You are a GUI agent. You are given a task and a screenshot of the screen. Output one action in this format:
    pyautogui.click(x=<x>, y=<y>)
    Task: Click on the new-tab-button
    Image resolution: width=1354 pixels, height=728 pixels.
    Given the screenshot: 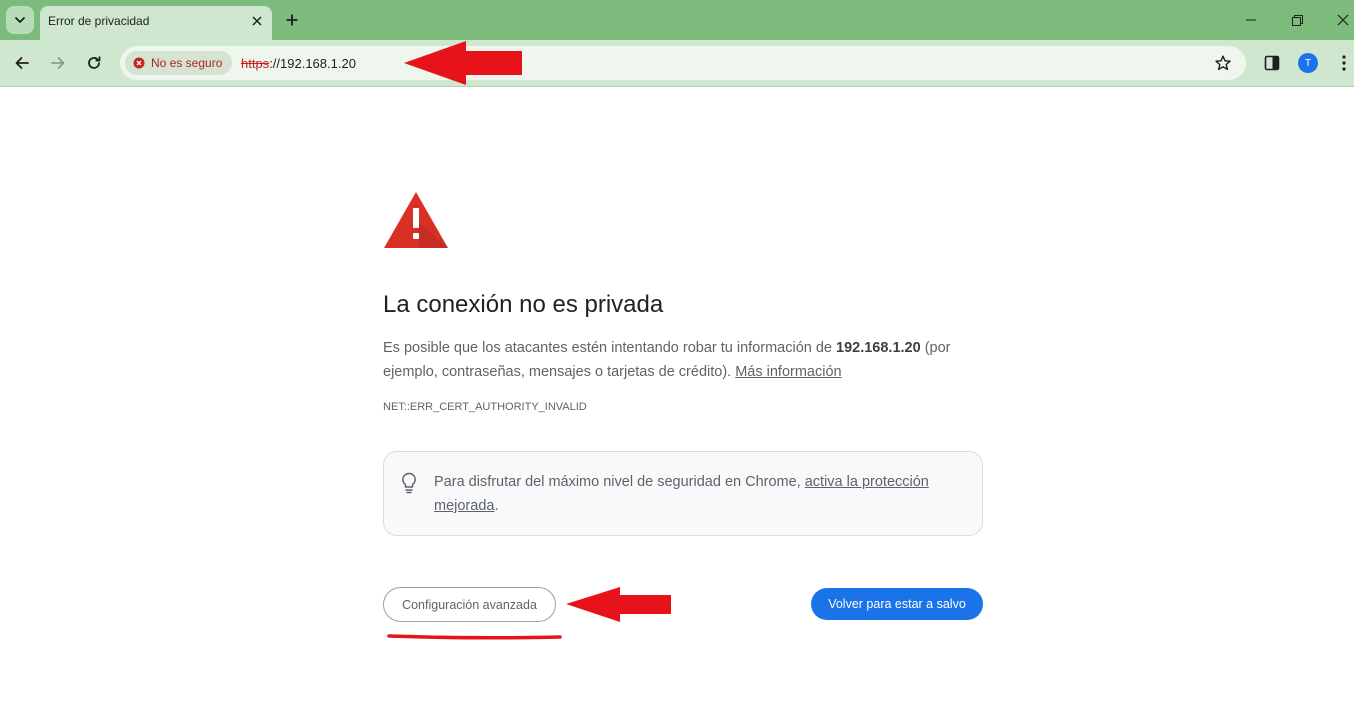 What is the action you would take?
    pyautogui.click(x=292, y=20)
    